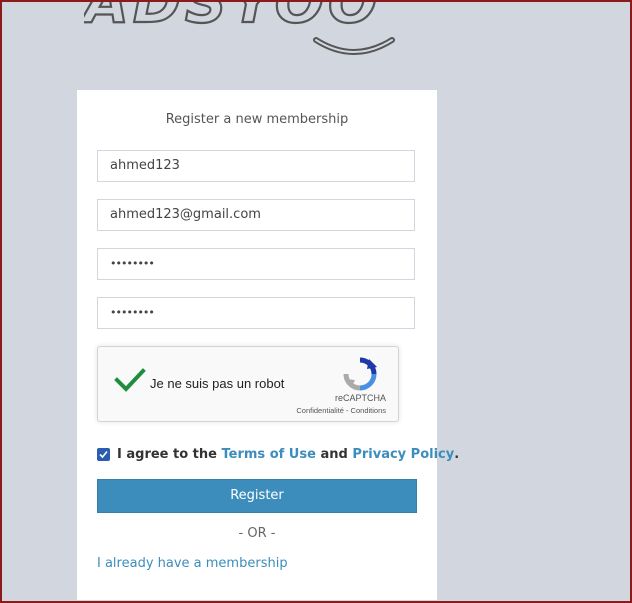 The image size is (632, 603). I want to click on logo-text: ADSYOO, so click(232, 18).